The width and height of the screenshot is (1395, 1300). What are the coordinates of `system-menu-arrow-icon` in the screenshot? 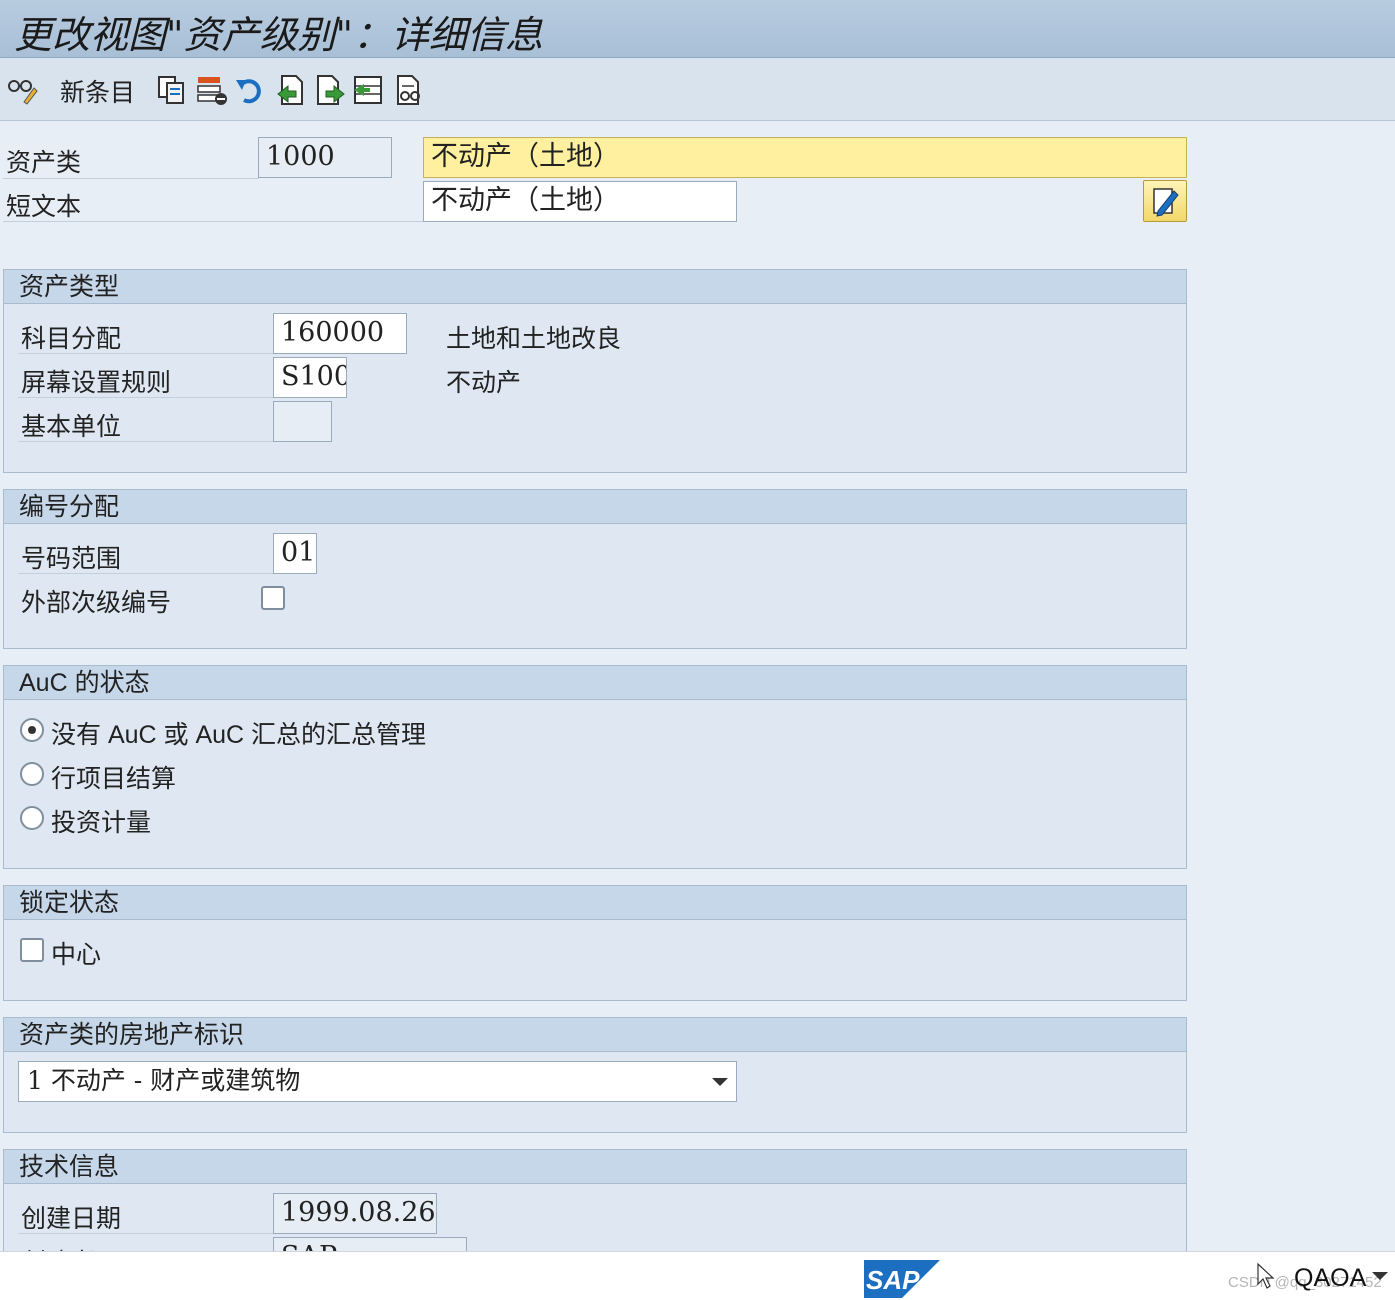 It's located at (1380, 1276).